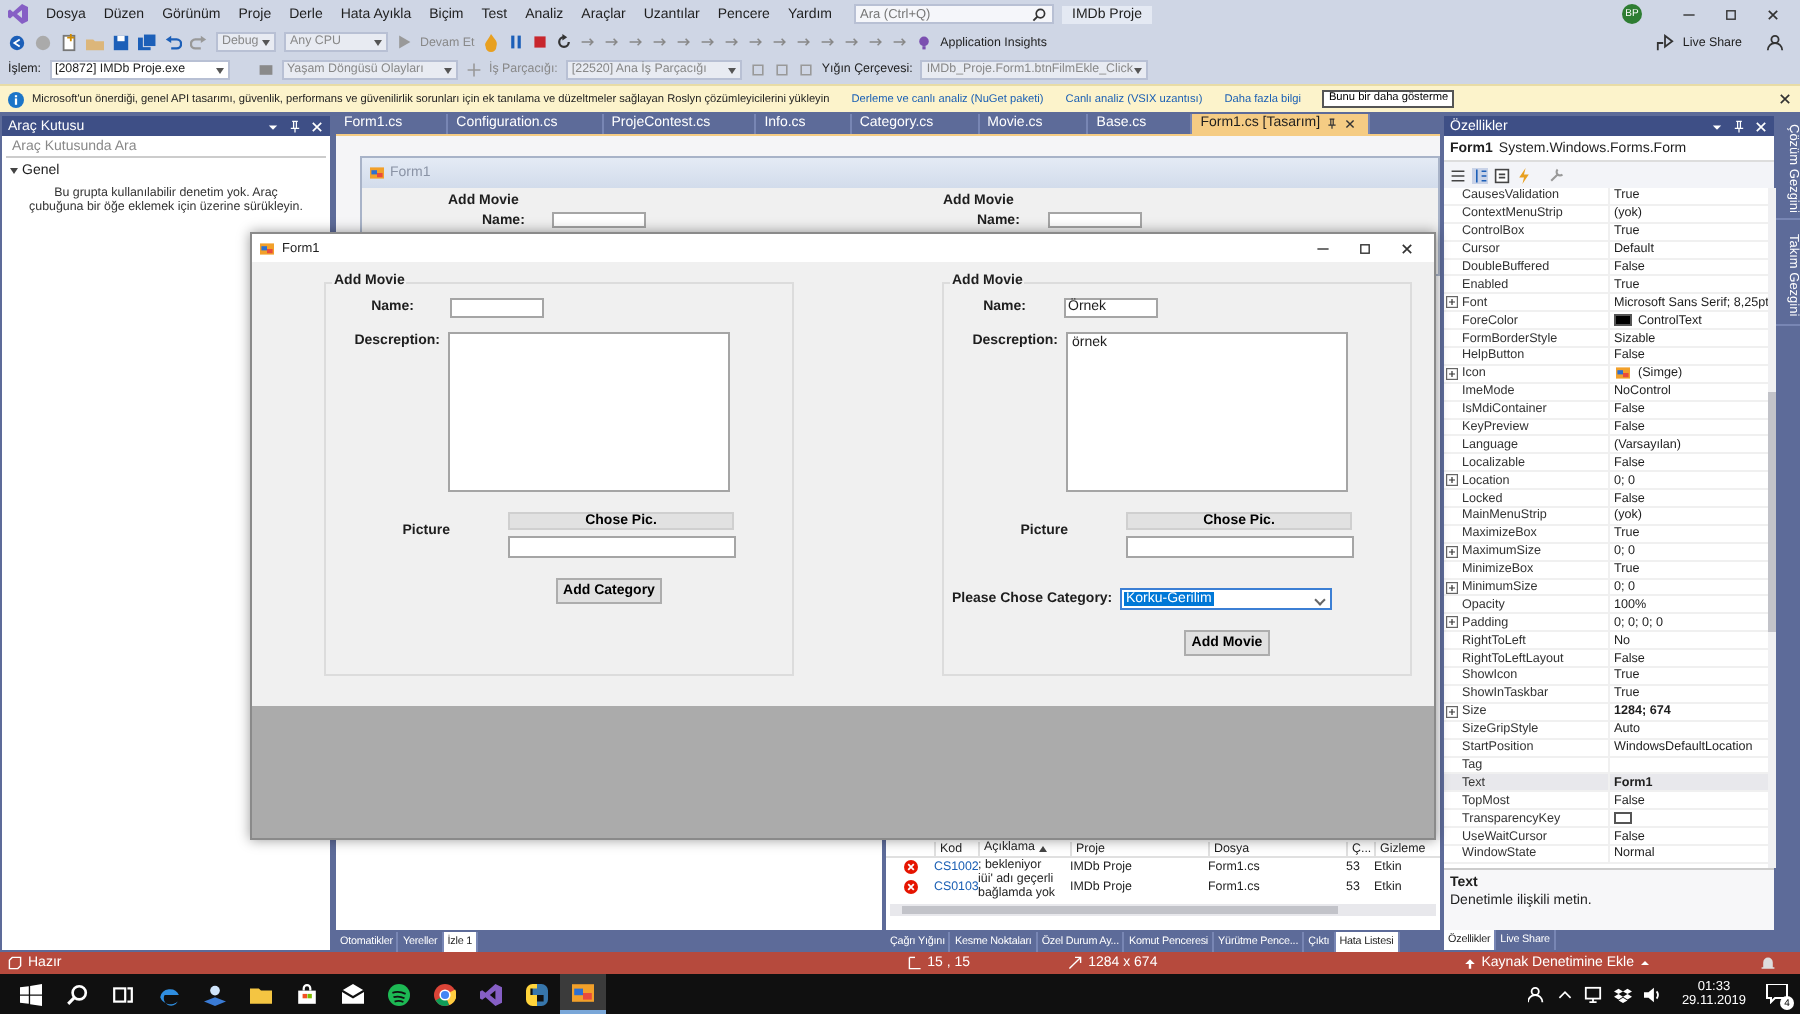 This screenshot has width=1800, height=1014. Describe the element at coordinates (516, 42) in the screenshot. I see `pause-icon` at that location.